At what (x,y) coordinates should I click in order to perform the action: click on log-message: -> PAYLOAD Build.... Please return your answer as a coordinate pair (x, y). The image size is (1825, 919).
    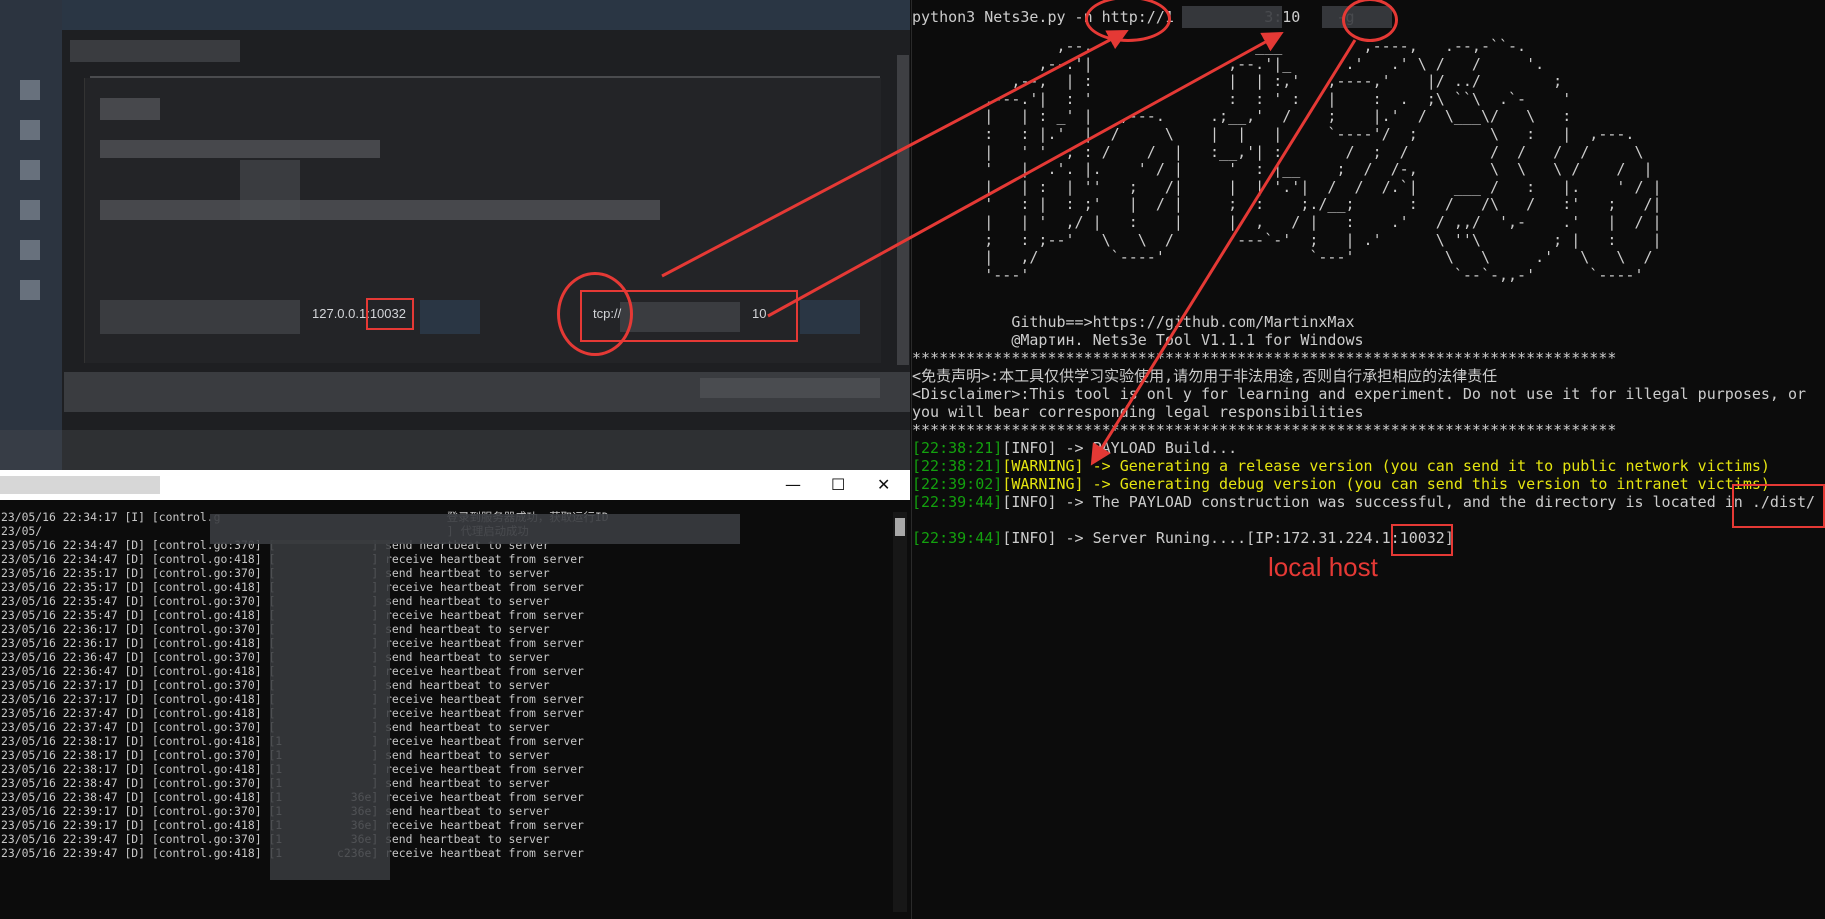
    Looking at the image, I should click on (1147, 448).